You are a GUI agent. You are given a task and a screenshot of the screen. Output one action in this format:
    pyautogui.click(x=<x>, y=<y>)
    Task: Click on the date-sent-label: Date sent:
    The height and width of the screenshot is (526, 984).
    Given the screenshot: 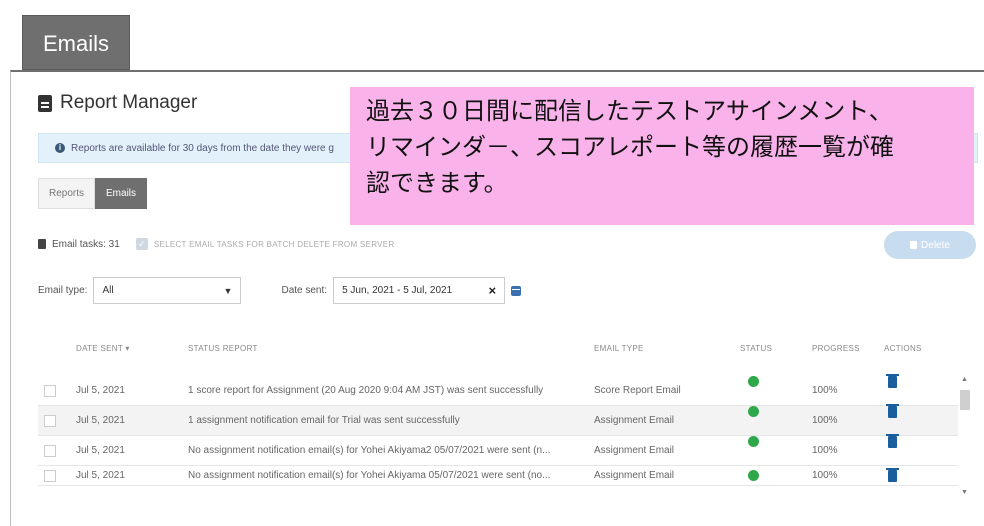 What is the action you would take?
    pyautogui.click(x=304, y=290)
    